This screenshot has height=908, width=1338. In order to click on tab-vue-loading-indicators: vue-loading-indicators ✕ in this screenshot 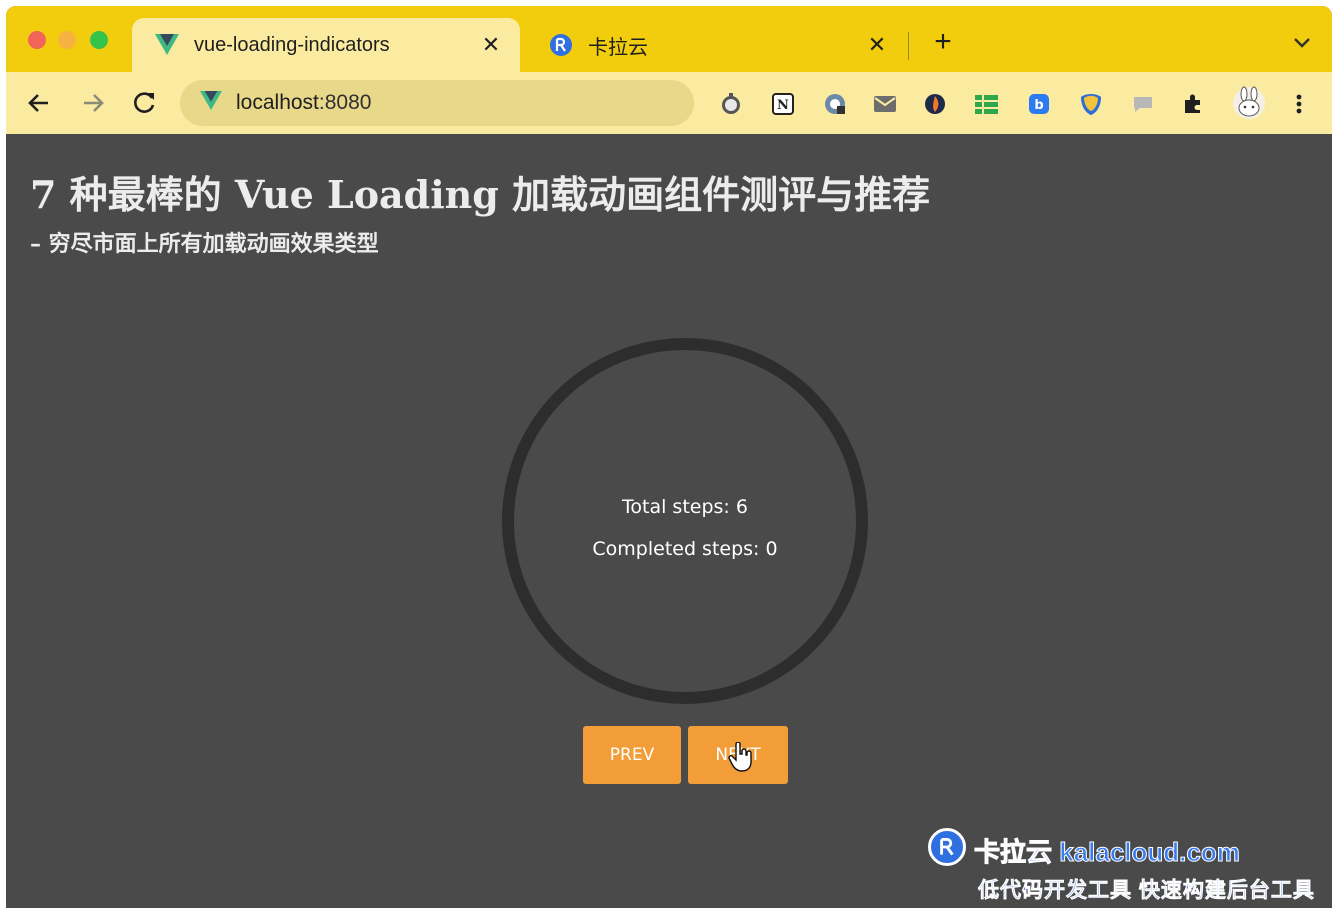, I will do `click(326, 45)`.